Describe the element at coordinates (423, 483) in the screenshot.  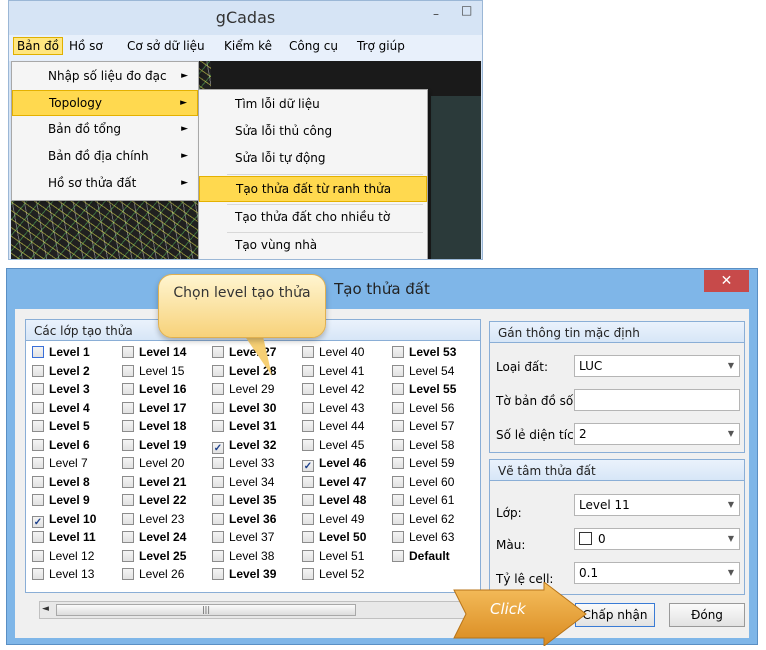
I see `level-checkbox: Level 60` at that location.